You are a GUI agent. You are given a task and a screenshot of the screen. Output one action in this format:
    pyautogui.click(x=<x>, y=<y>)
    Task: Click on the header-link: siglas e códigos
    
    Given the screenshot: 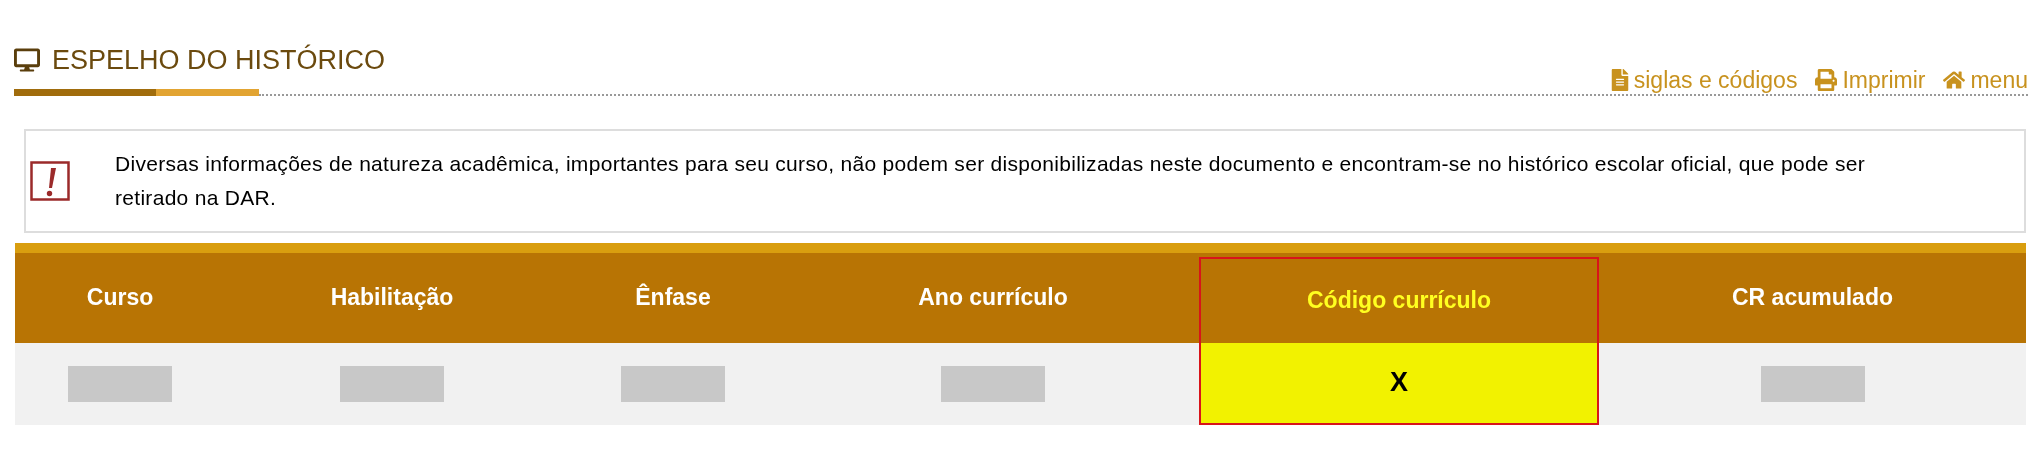 What is the action you would take?
    pyautogui.click(x=1704, y=80)
    